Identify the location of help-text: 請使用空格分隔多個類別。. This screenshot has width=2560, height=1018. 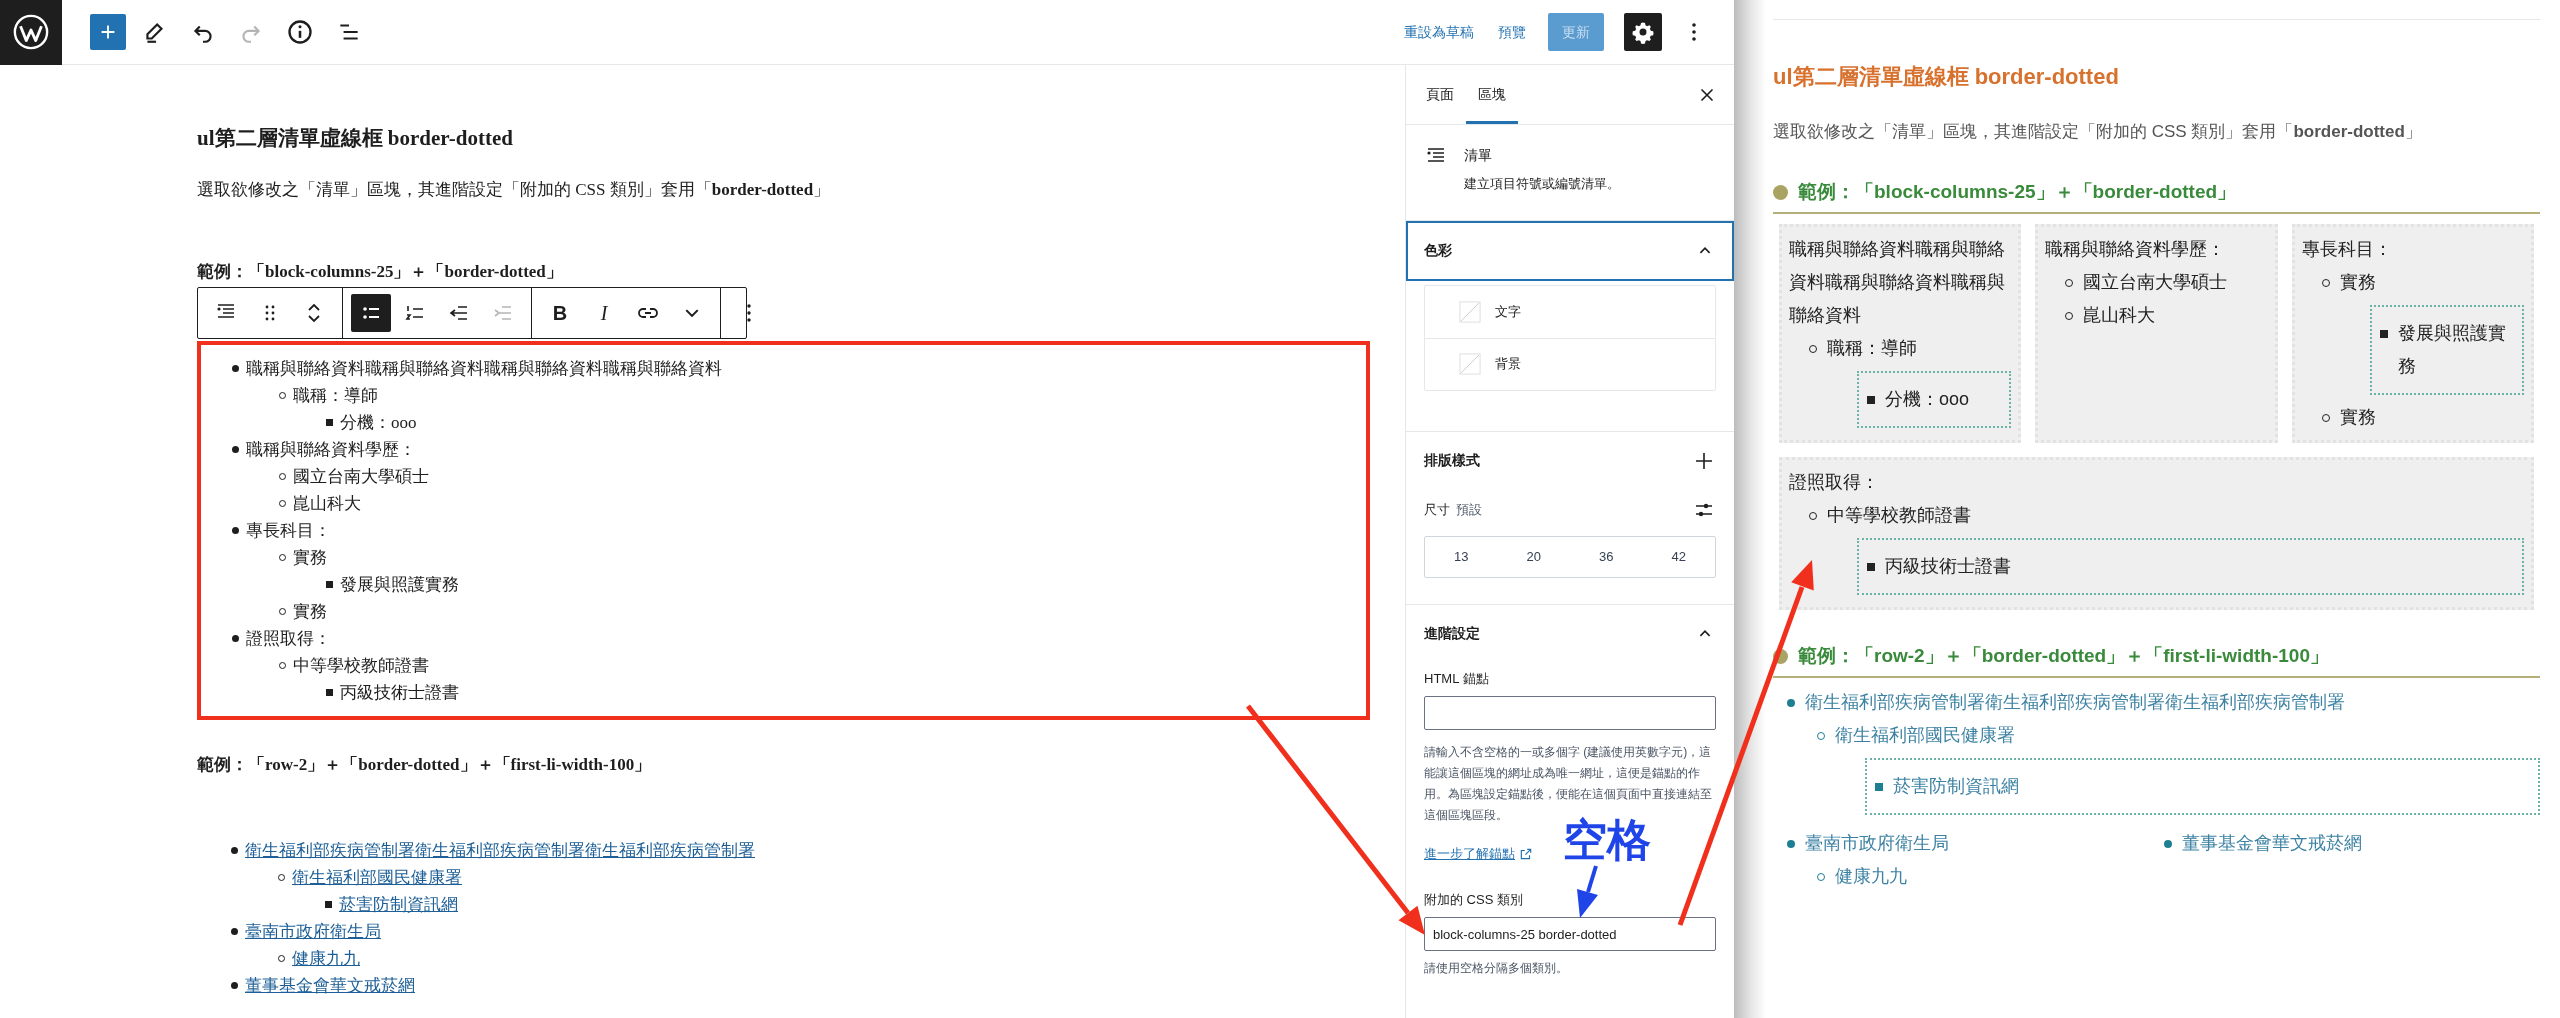
(1496, 968).